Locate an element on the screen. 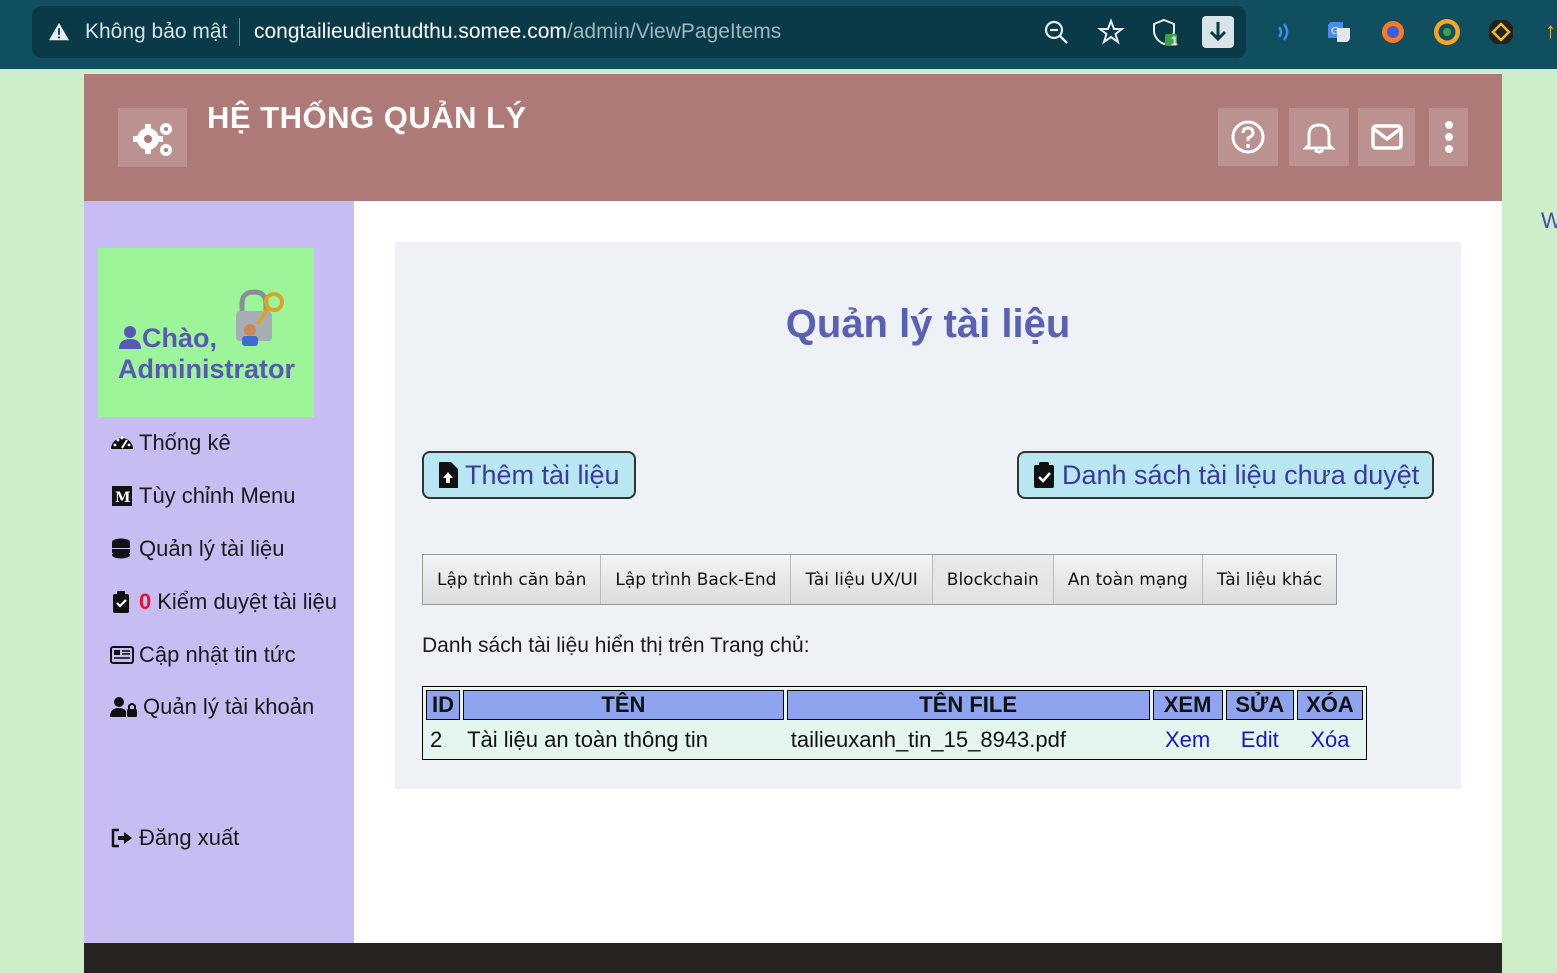  google-translate-icon: G is located at coordinates (1339, 32).